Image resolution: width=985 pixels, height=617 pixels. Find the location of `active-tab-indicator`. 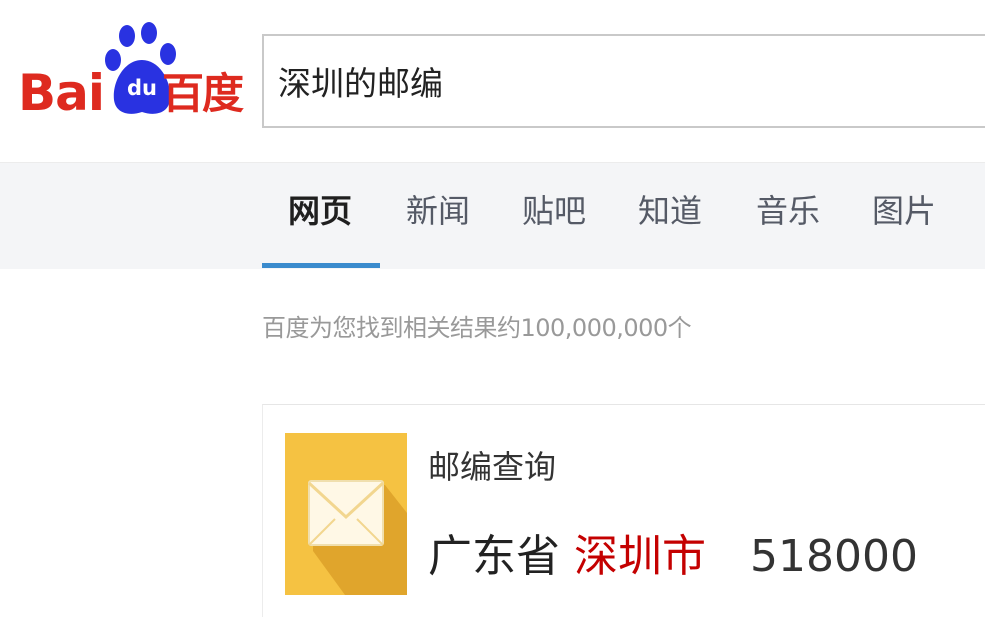

active-tab-indicator is located at coordinates (321, 265).